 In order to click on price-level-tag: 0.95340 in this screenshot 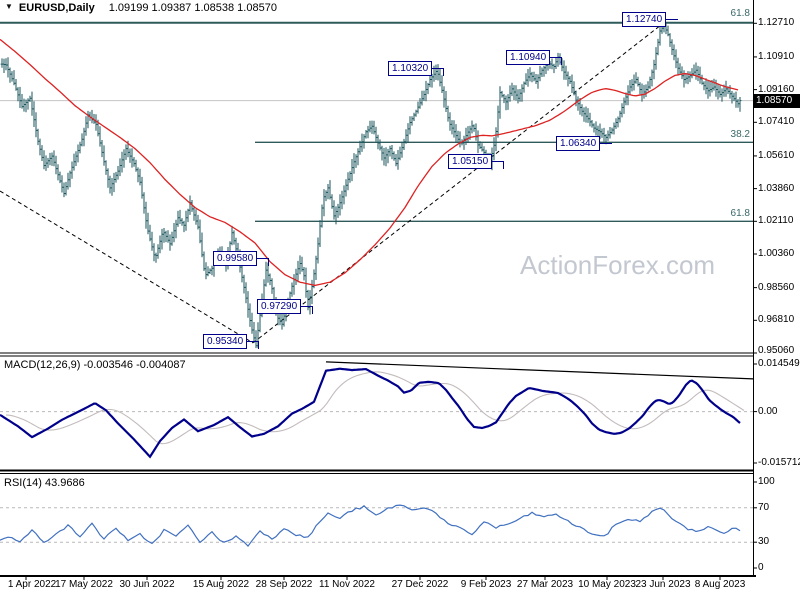, I will do `click(231, 341)`.